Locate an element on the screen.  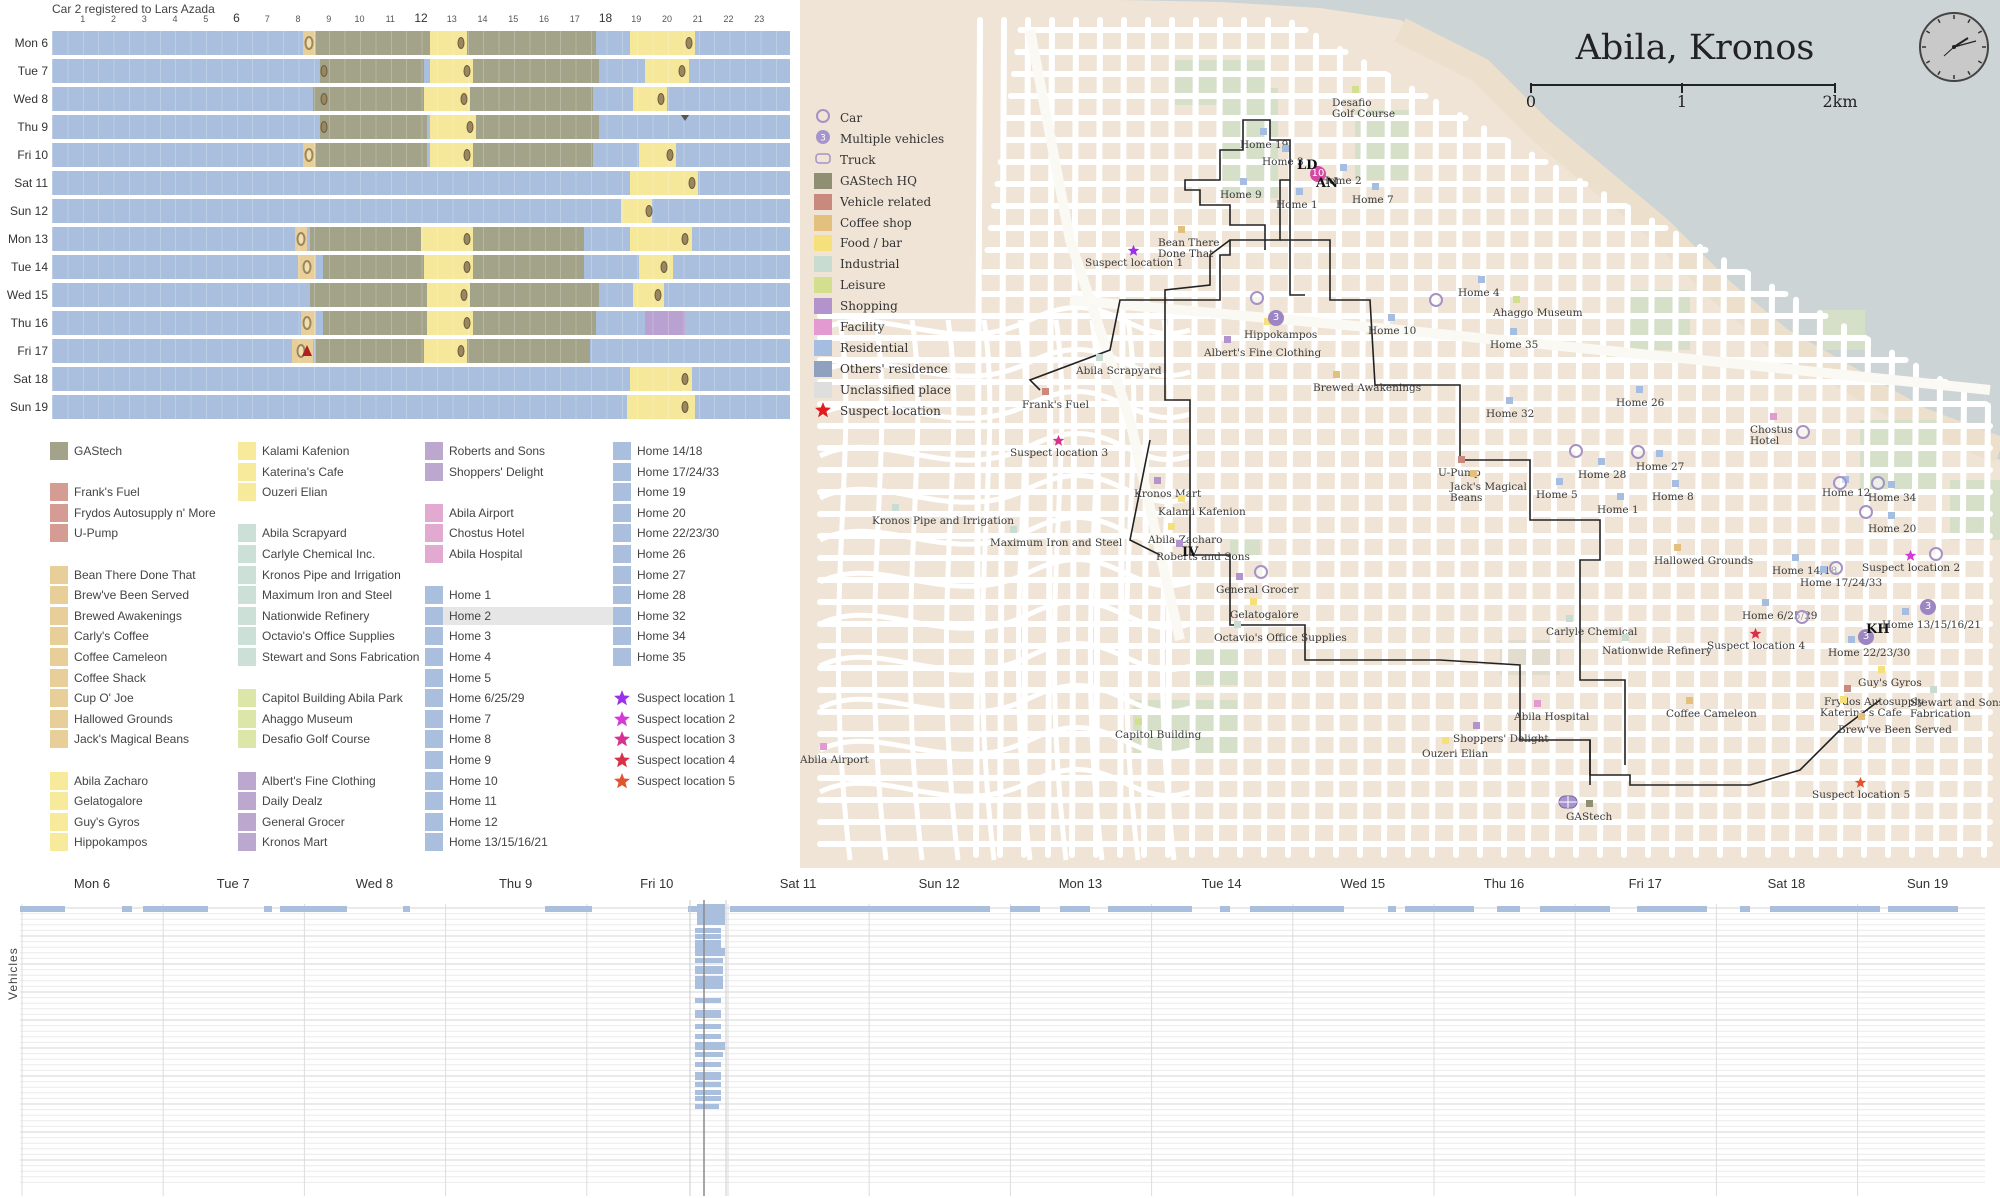
place-label: Desafio Golf Course is located at coordinates (1363, 109).